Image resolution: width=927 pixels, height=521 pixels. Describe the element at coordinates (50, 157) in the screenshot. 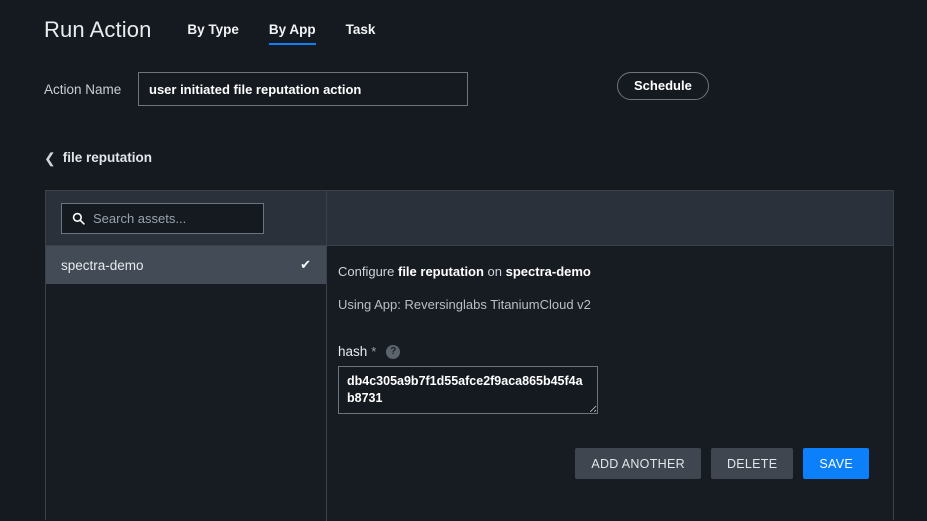

I see `chevron-left-icon: ❮` at that location.